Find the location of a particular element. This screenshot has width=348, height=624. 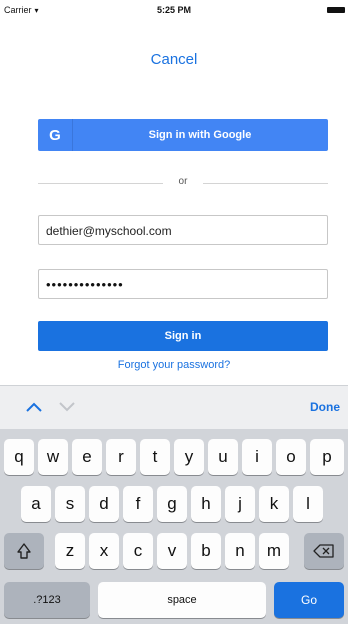

backspace-key is located at coordinates (324, 551).